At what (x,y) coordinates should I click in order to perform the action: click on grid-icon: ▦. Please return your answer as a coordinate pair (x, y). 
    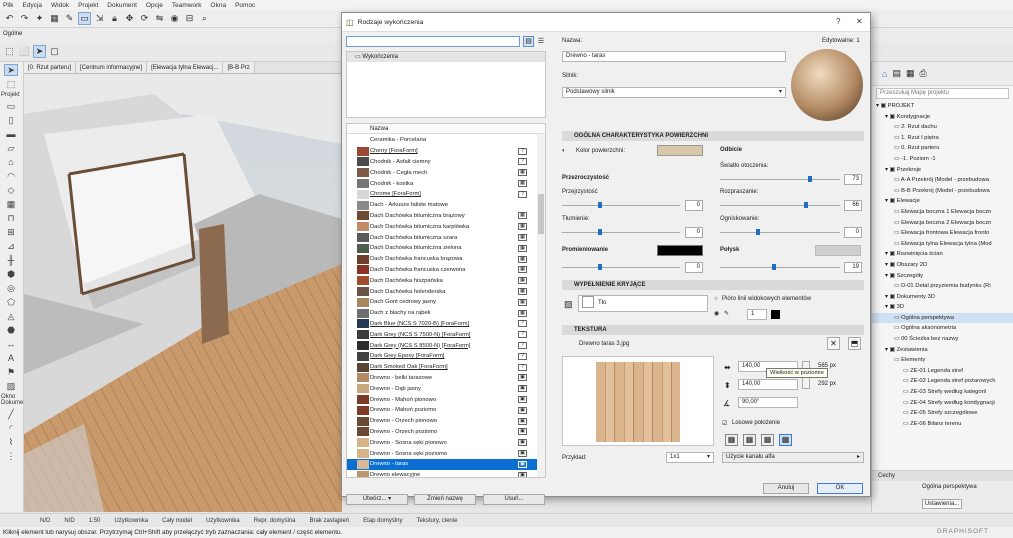
    Looking at the image, I should click on (54, 18).